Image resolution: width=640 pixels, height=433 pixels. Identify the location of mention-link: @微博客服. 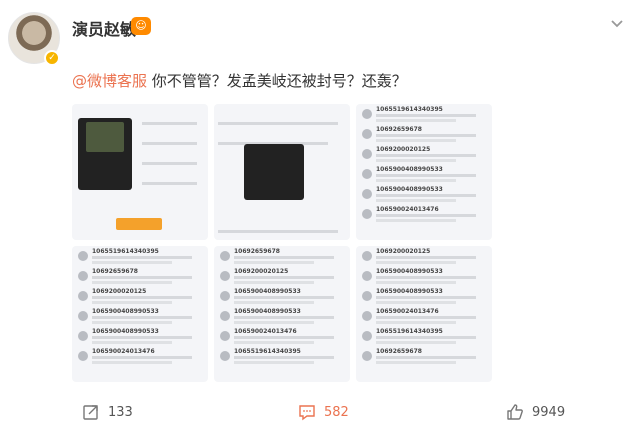
(109, 81).